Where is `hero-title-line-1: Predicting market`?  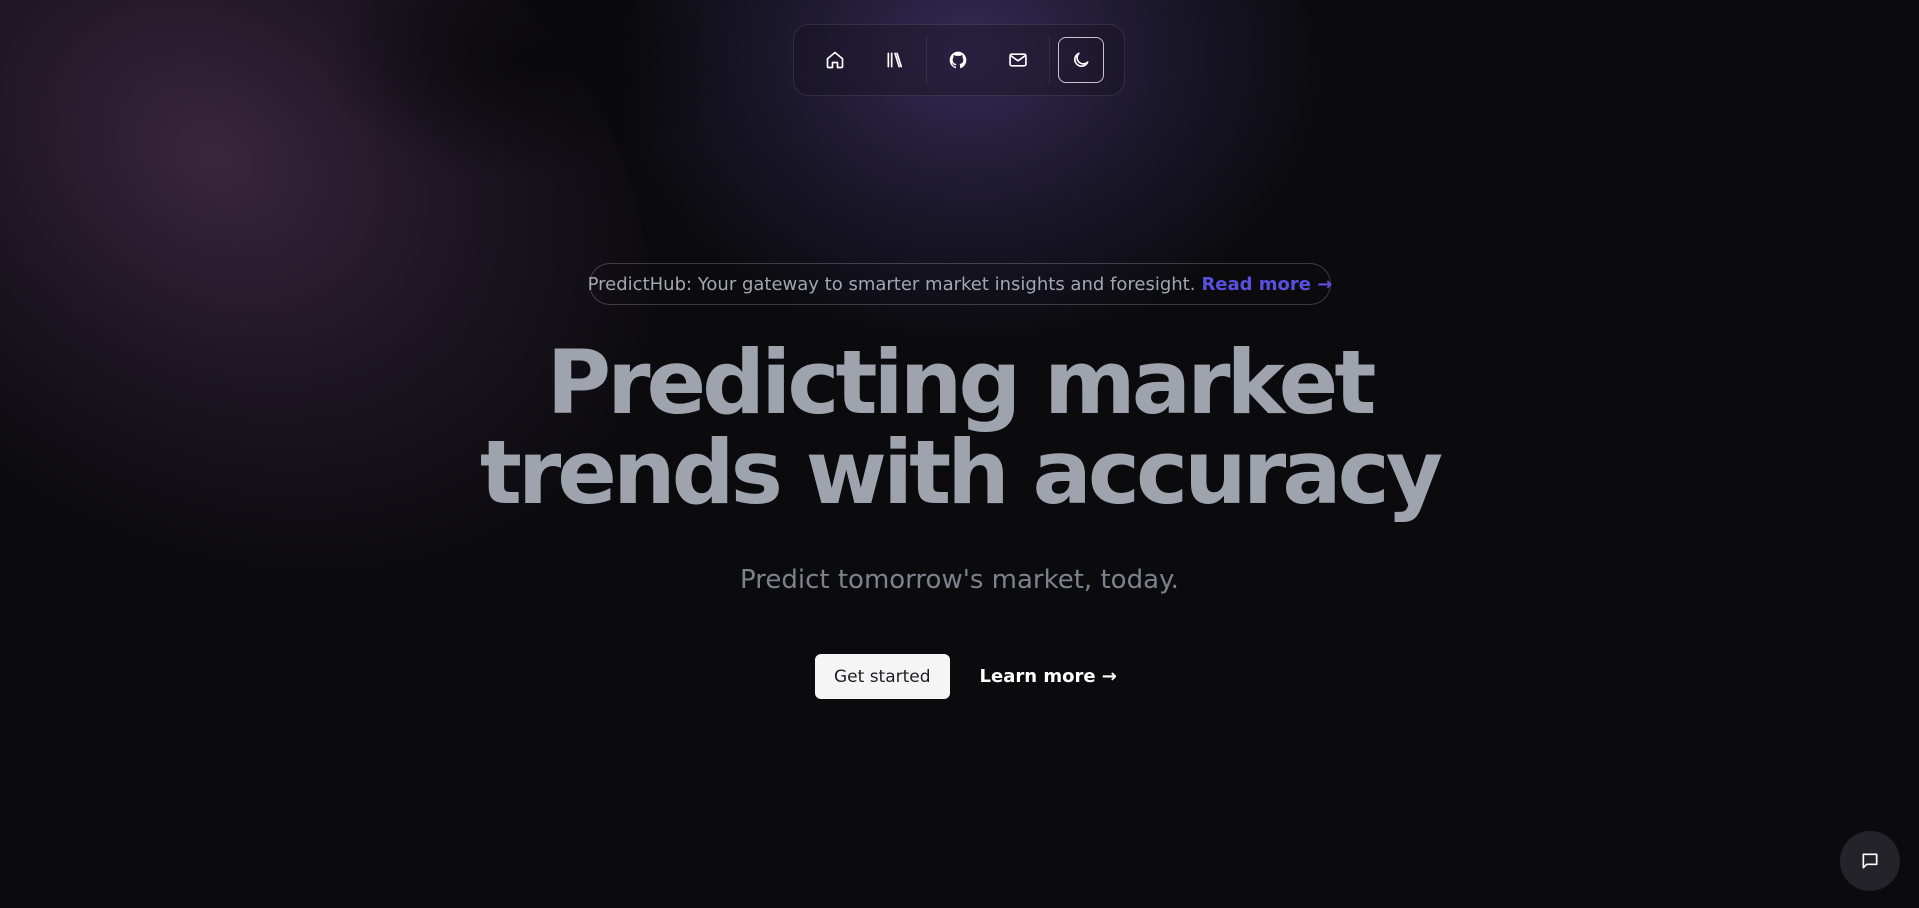
hero-title-line-1: Predicting market is located at coordinates (961, 382).